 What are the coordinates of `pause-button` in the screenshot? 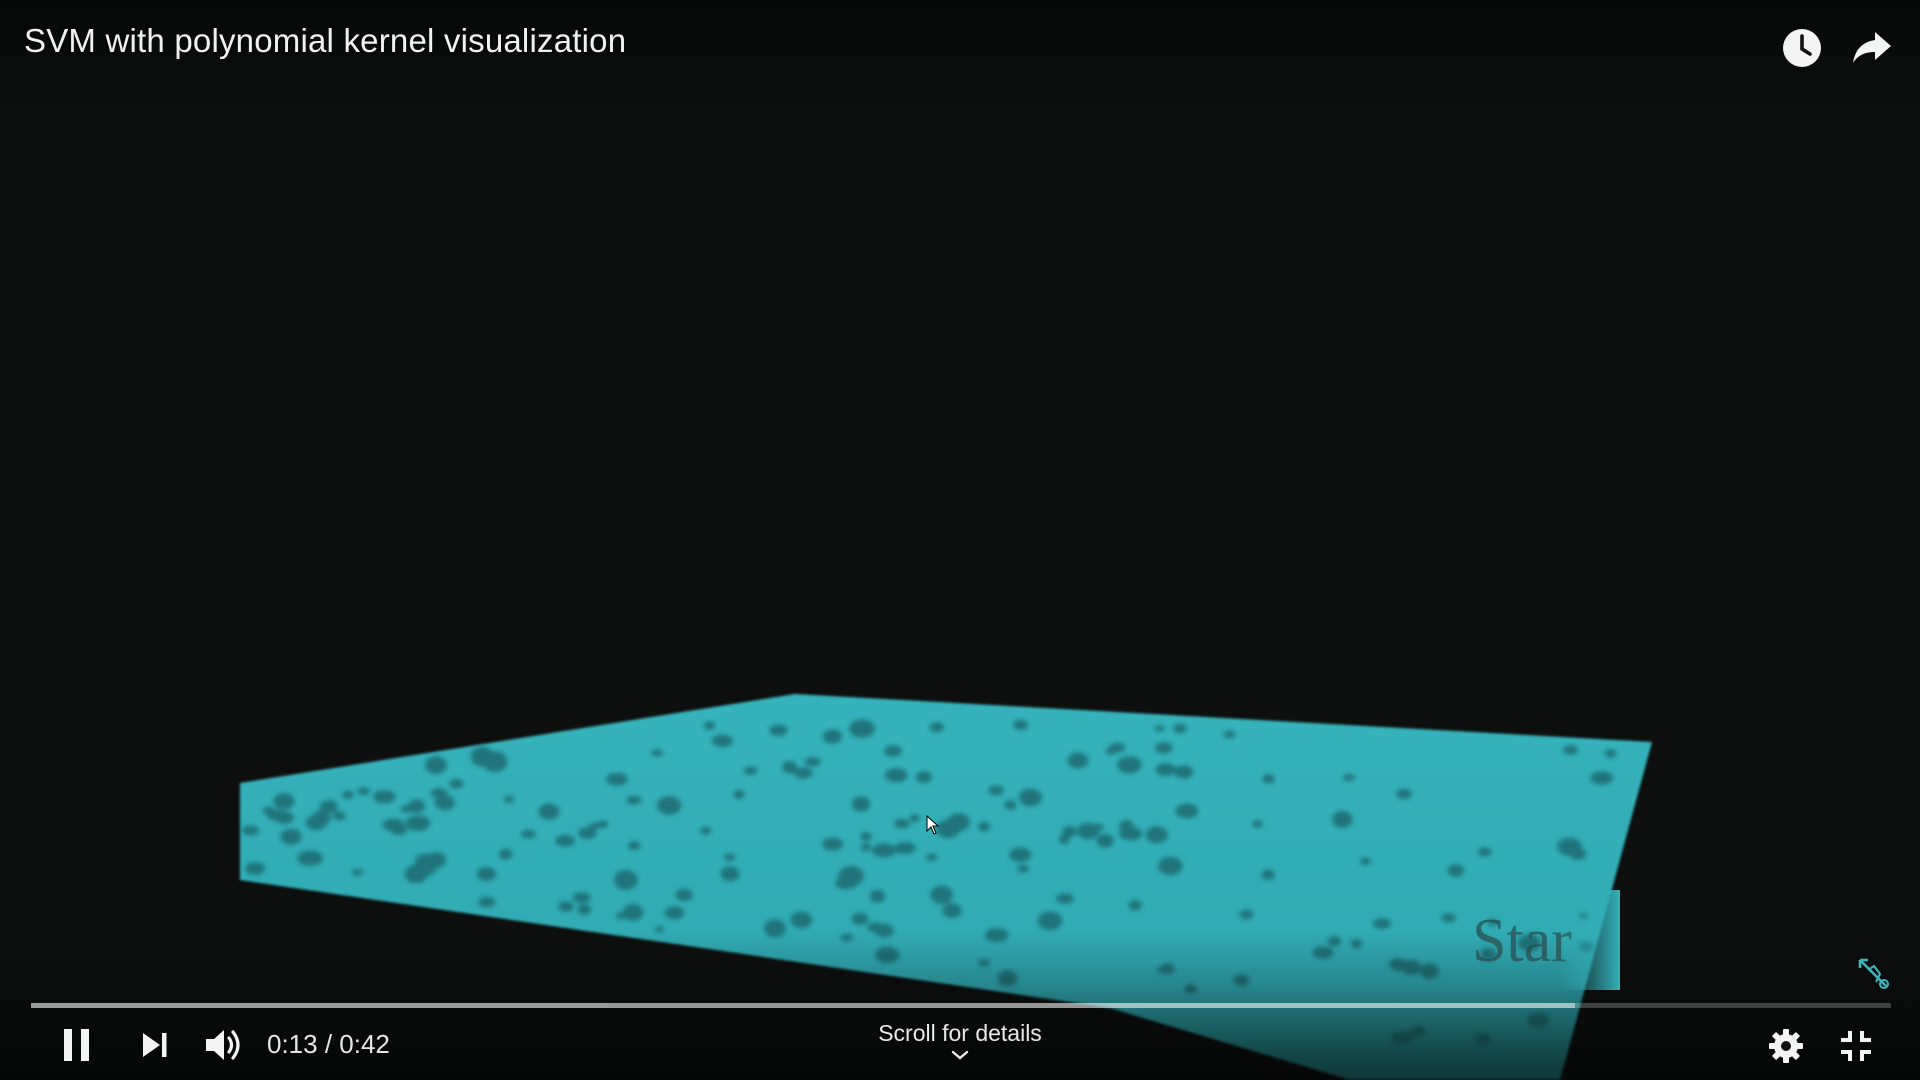 It's located at (77, 1045).